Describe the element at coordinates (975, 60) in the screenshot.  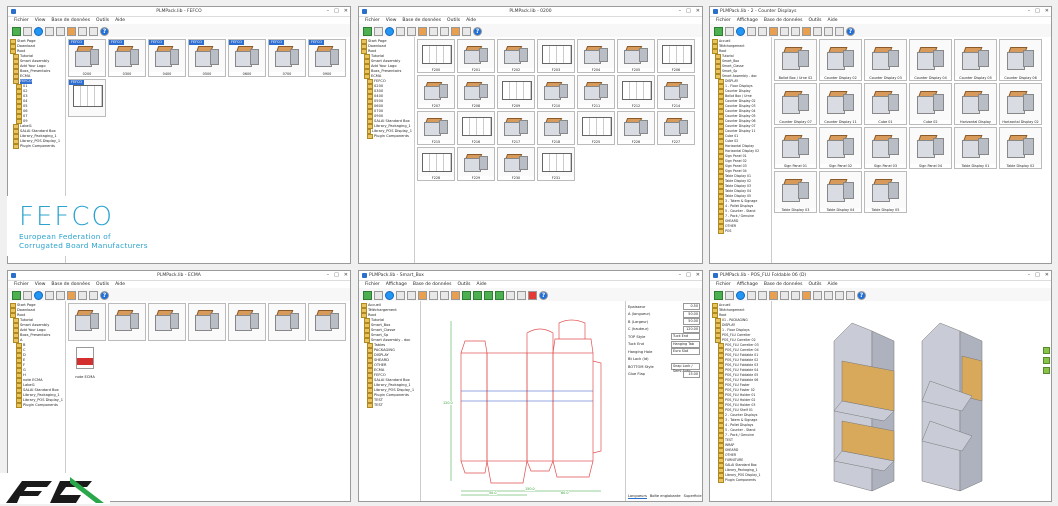
I see `model-thumbnail: Counter Display 05` at that location.